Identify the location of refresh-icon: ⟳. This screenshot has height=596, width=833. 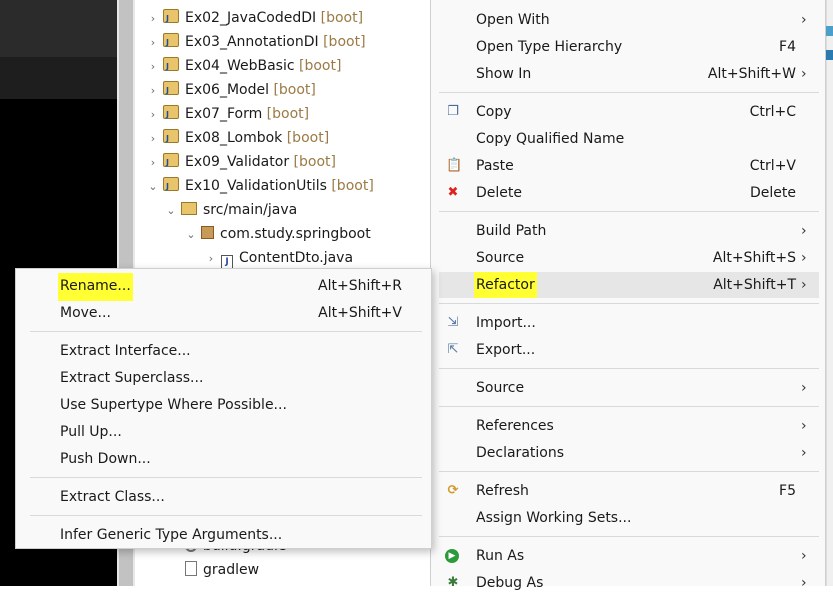
(453, 490).